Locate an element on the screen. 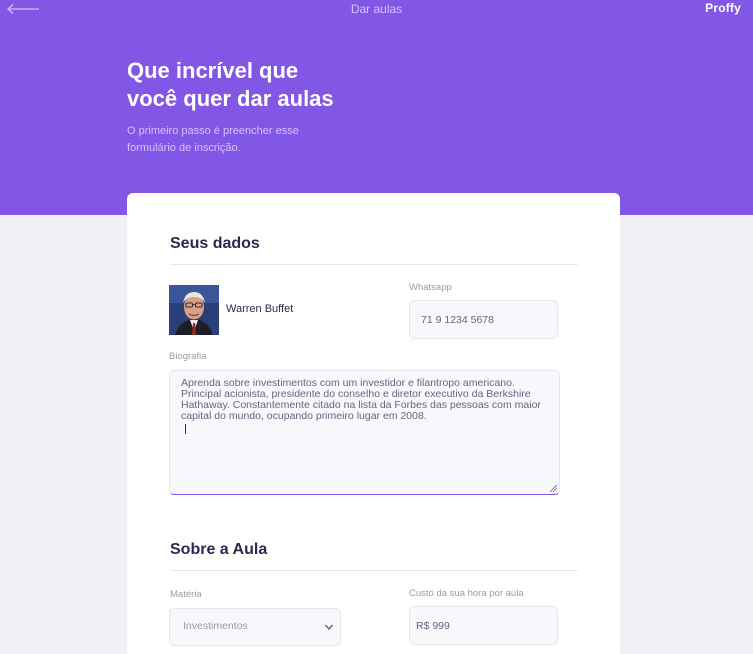 Image resolution: width=753 pixels, height=654 pixels. resize-handle-icon is located at coordinates (553, 488).